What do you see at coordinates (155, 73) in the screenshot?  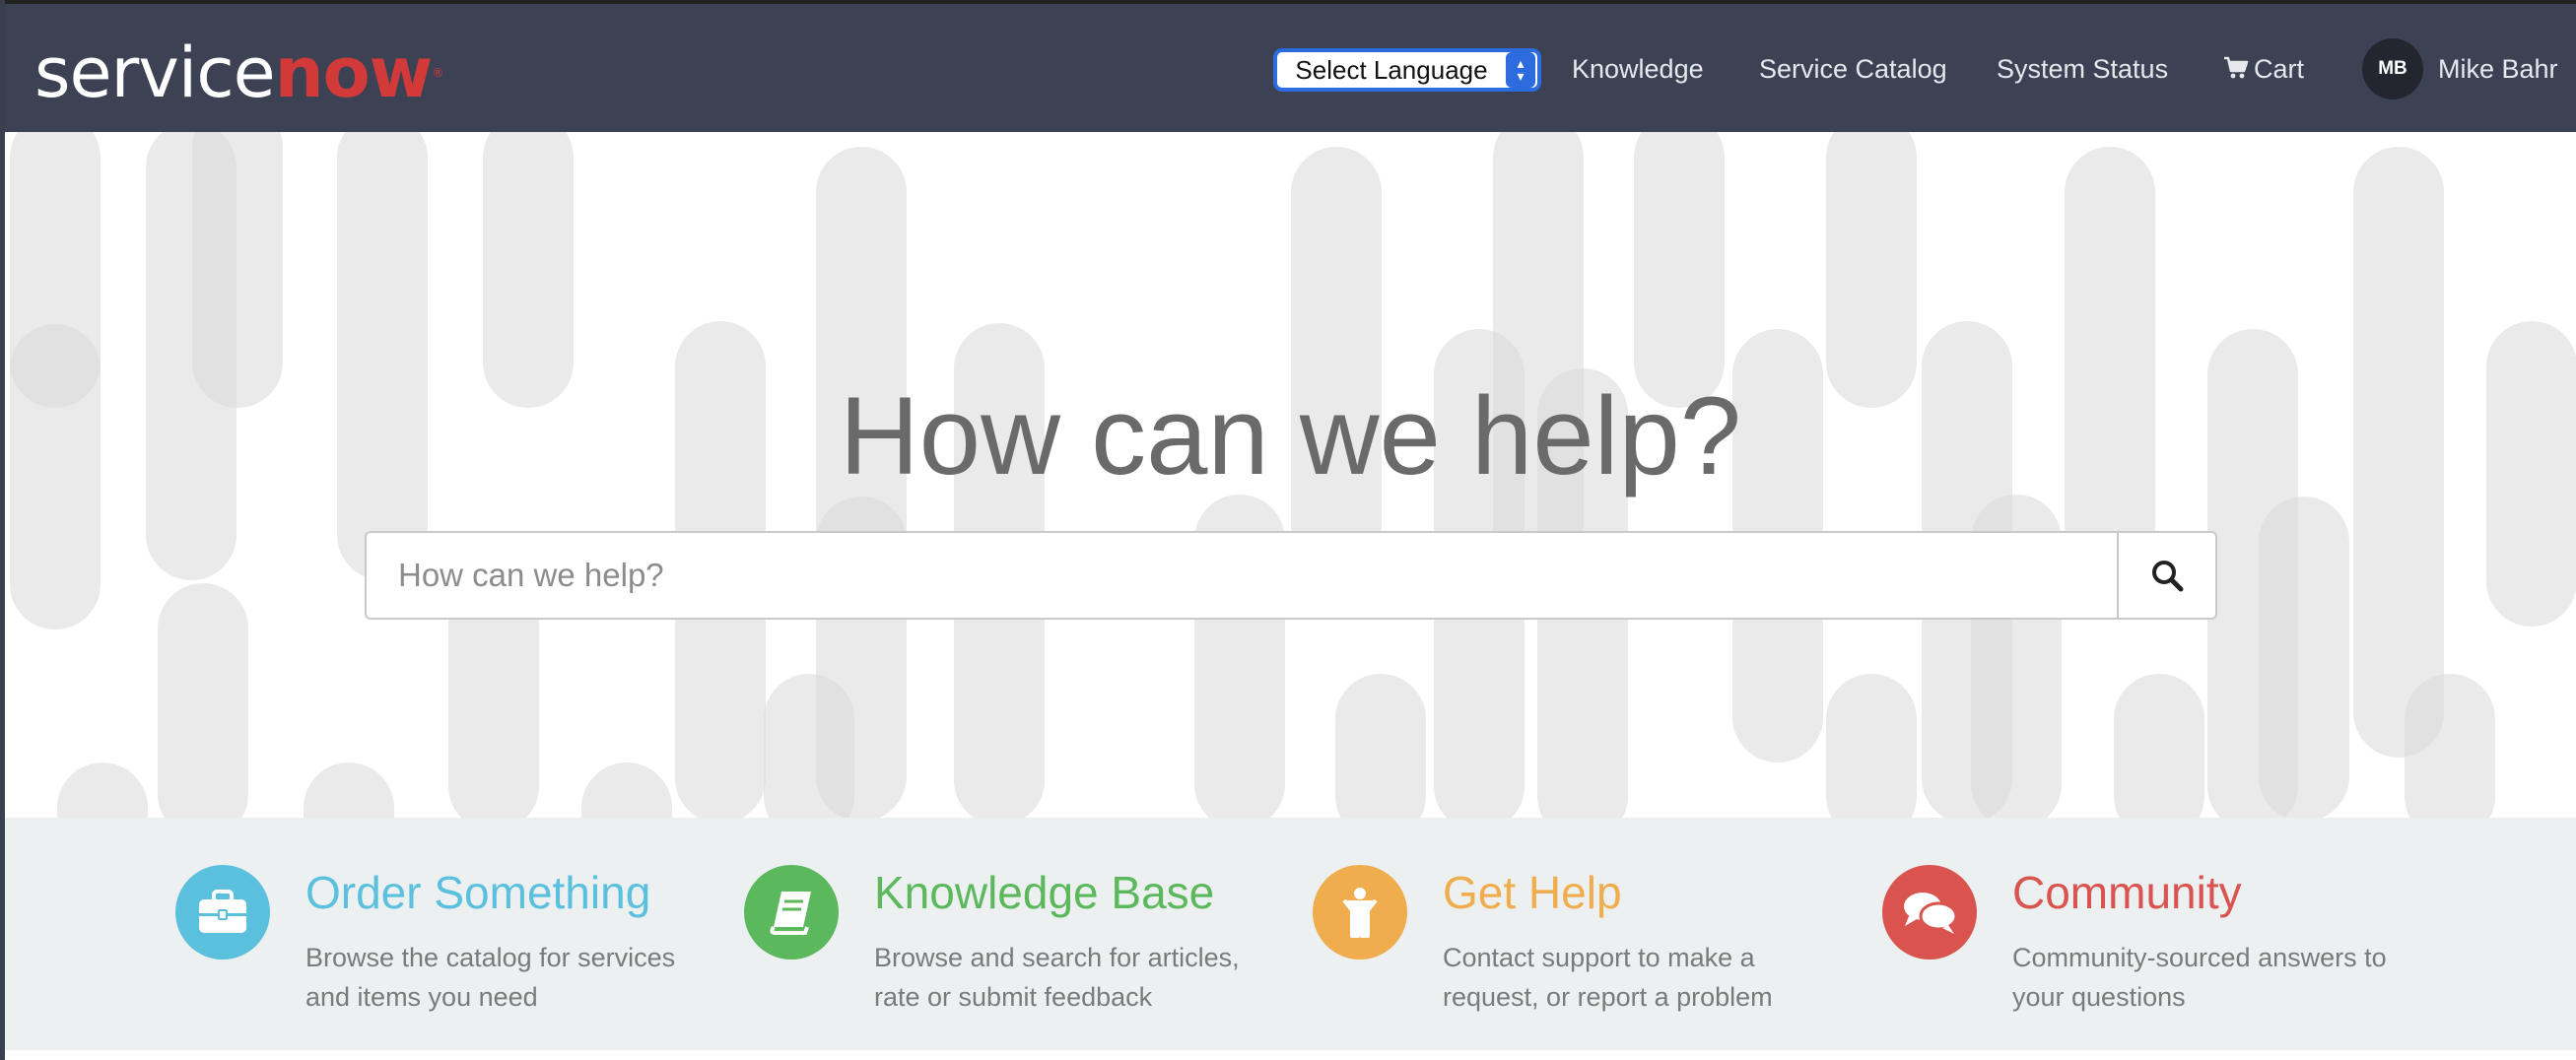 I see `logo-text-service: service` at bounding box center [155, 73].